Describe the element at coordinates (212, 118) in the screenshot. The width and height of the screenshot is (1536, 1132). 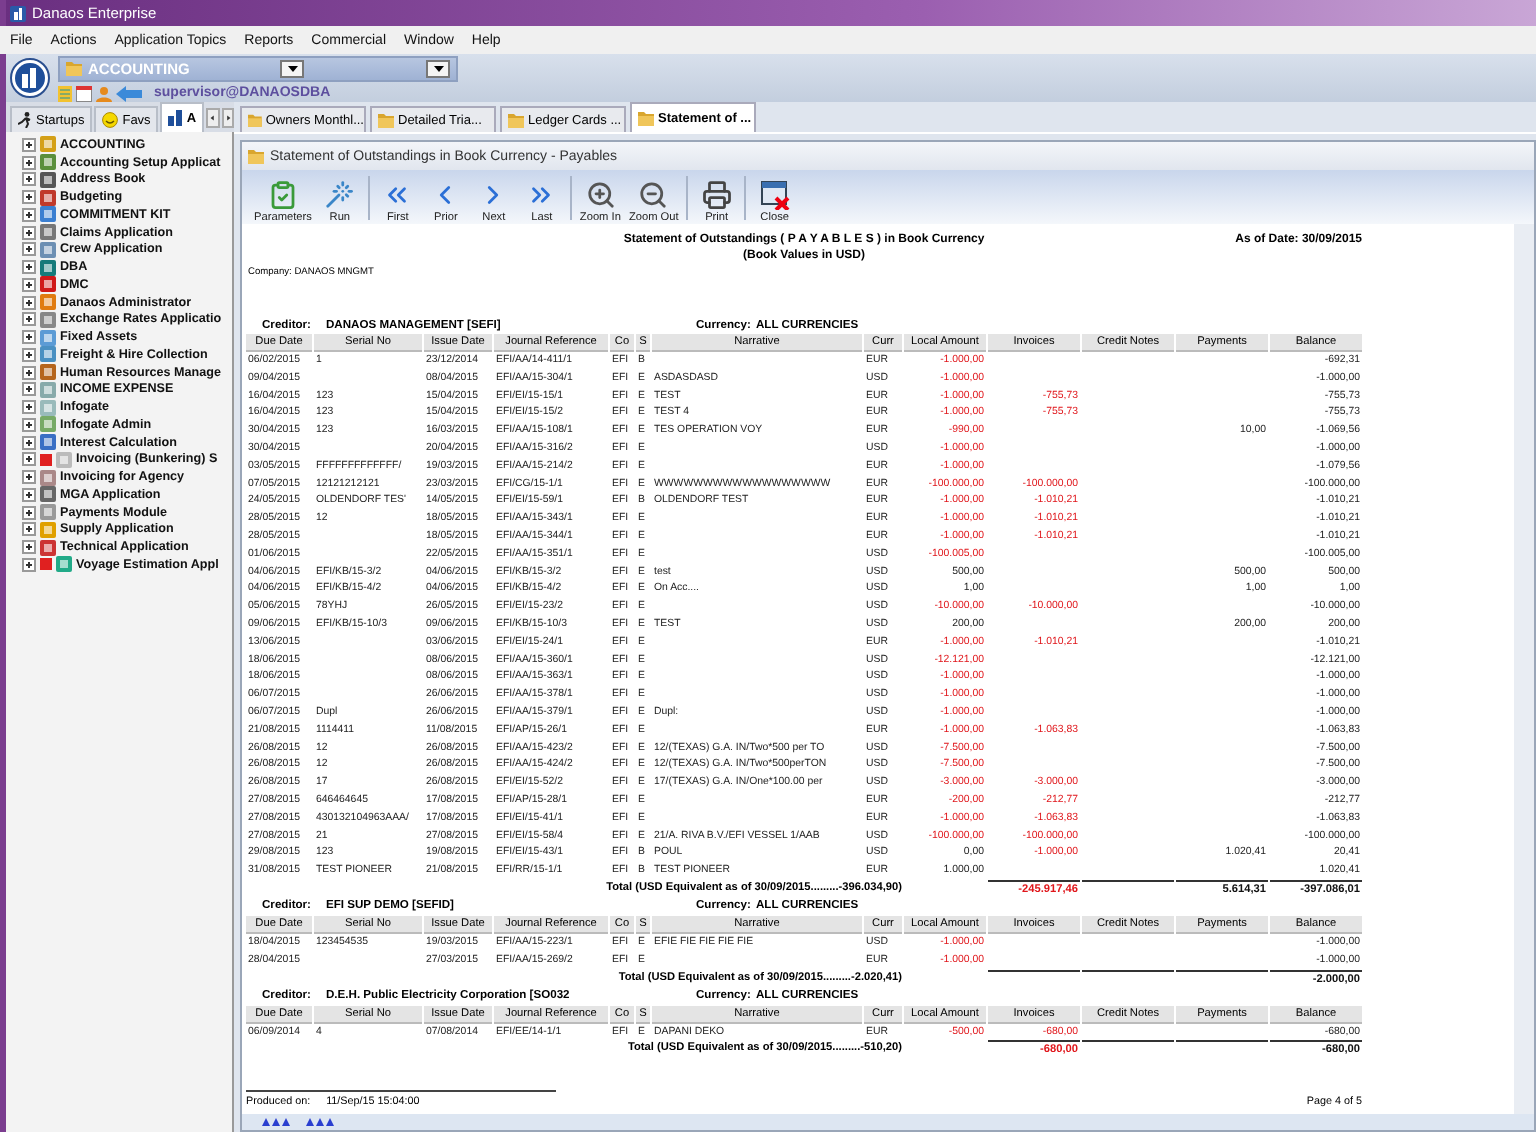
I see `scroll-left-icon` at that location.